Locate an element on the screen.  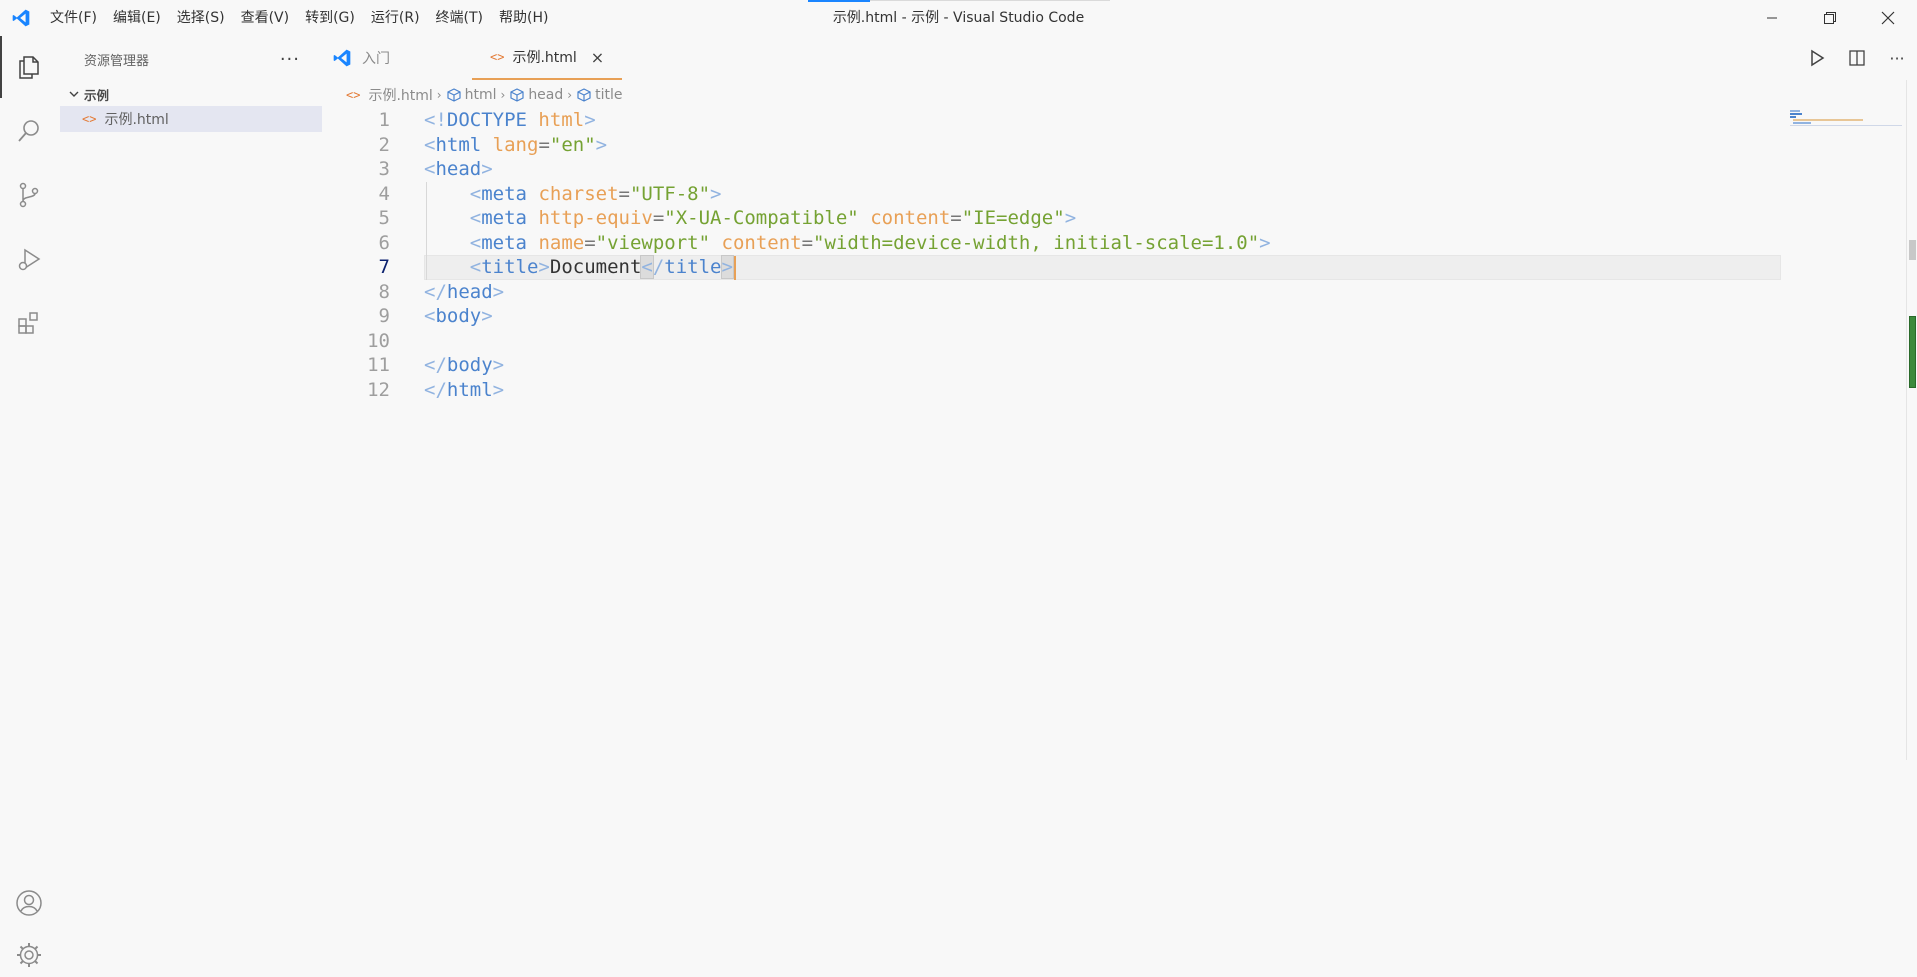
search-button is located at coordinates (29, 131).